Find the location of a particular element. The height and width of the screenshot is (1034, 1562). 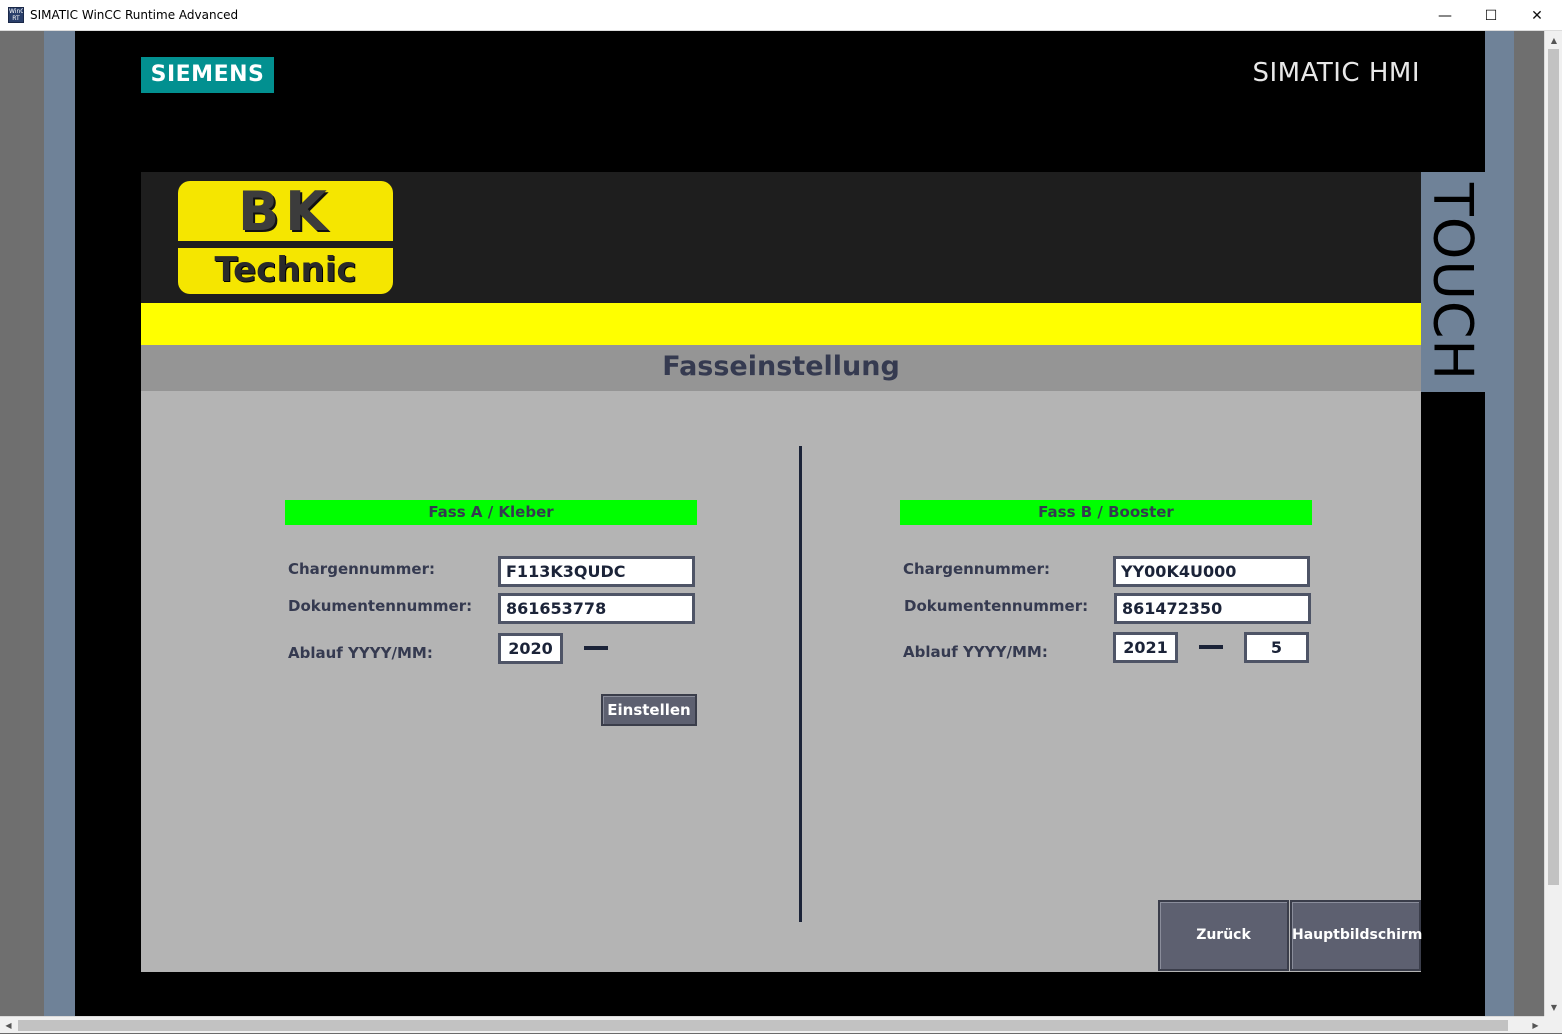

vertical-scrollbar: ▲ ▼ is located at coordinates (1553, 523).